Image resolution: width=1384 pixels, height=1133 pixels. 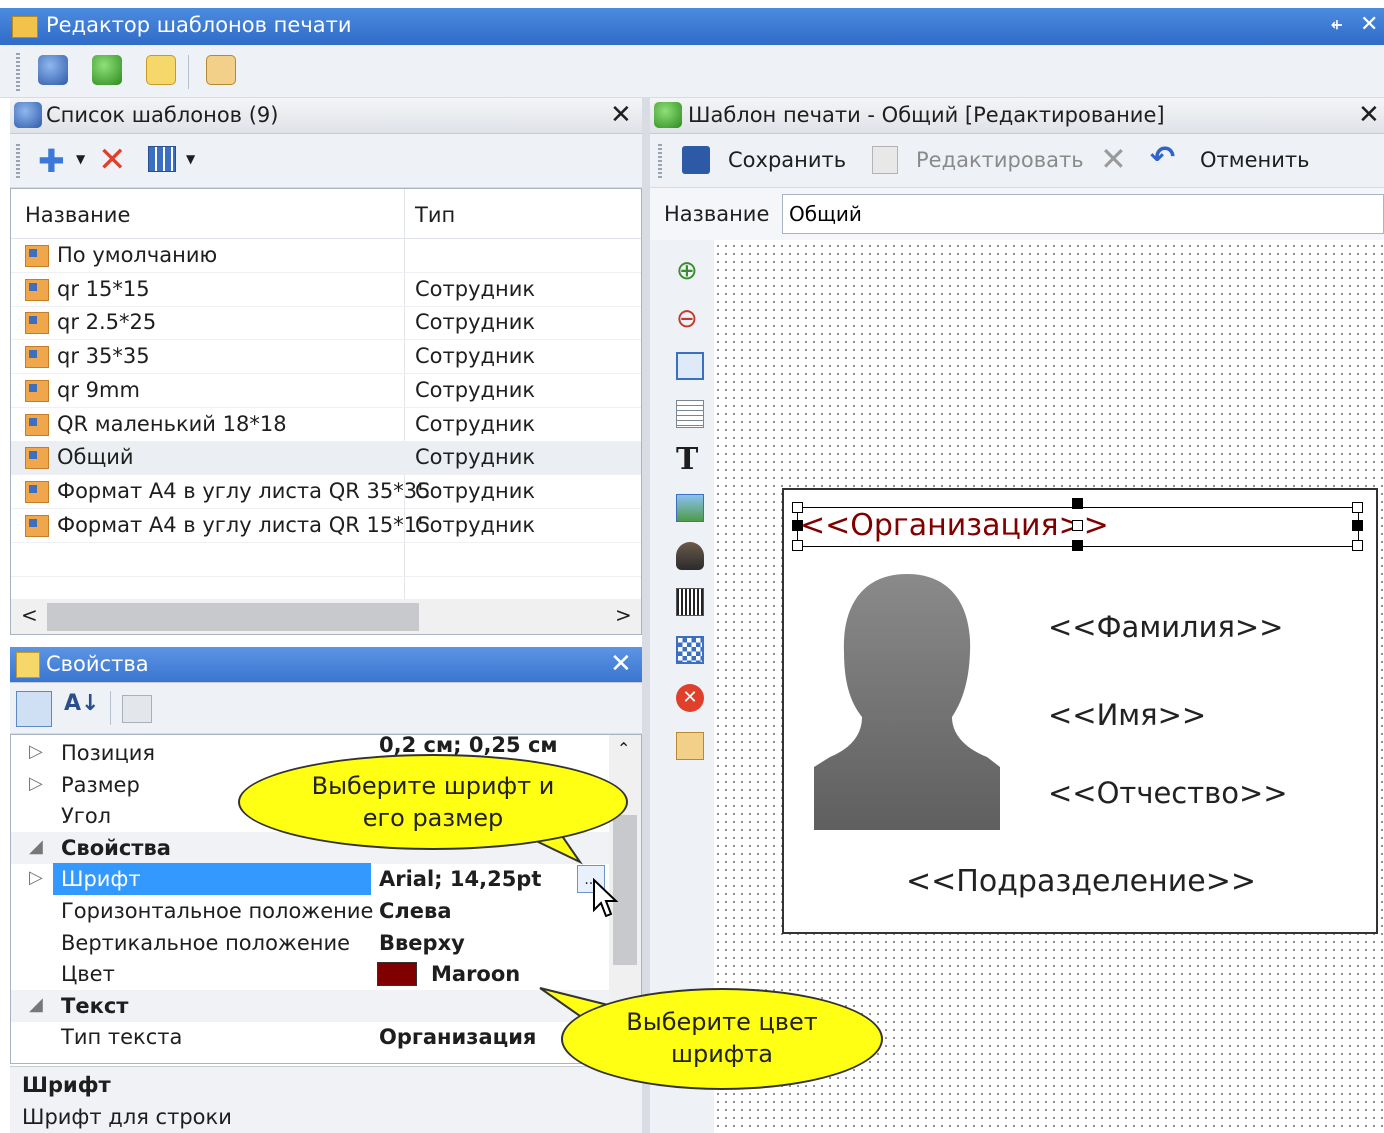 What do you see at coordinates (326, 256) in the screenshot?
I see `table-row: По умолчанию` at bounding box center [326, 256].